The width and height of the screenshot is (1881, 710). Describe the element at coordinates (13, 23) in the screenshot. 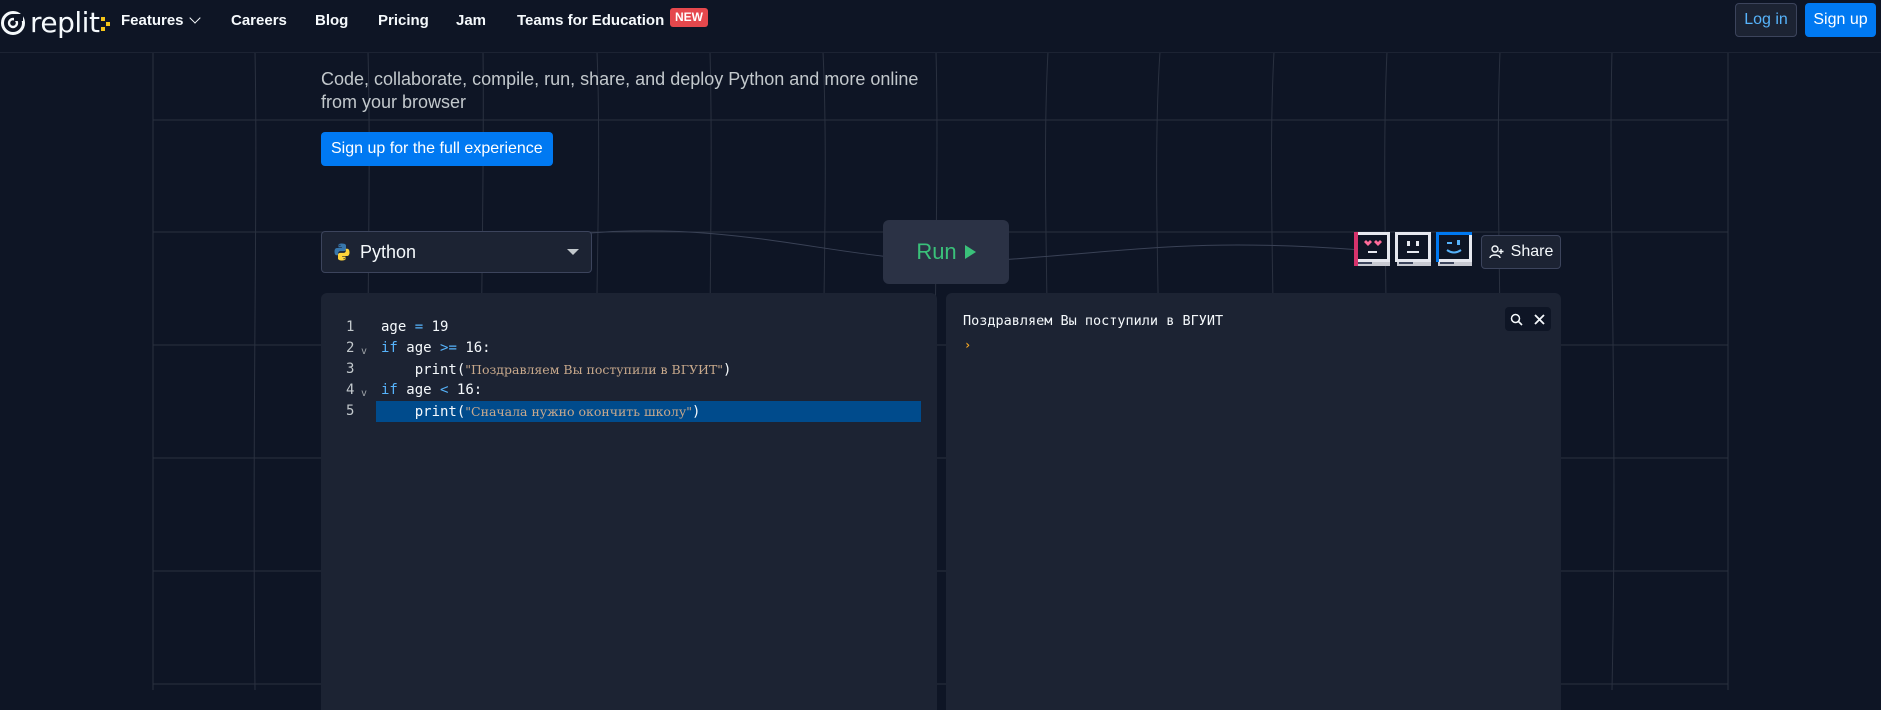

I see `replit-logo-icon` at that location.